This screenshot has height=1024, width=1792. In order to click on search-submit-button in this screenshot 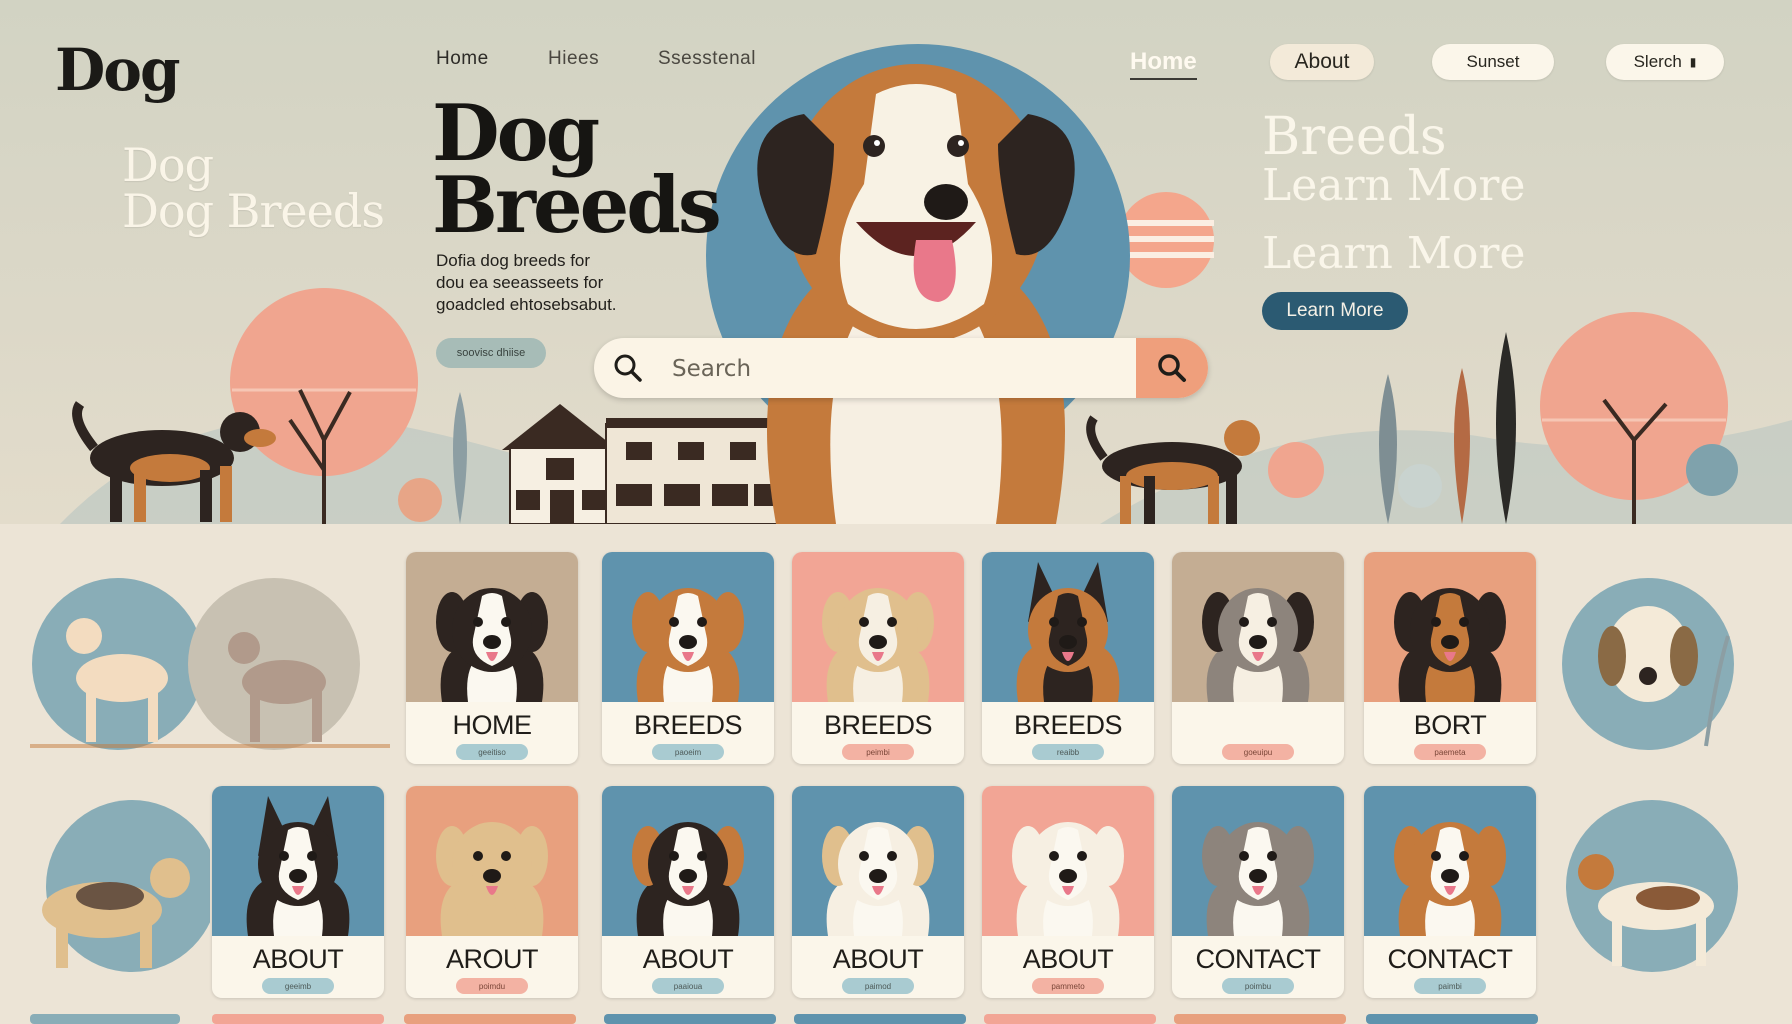, I will do `click(1172, 368)`.